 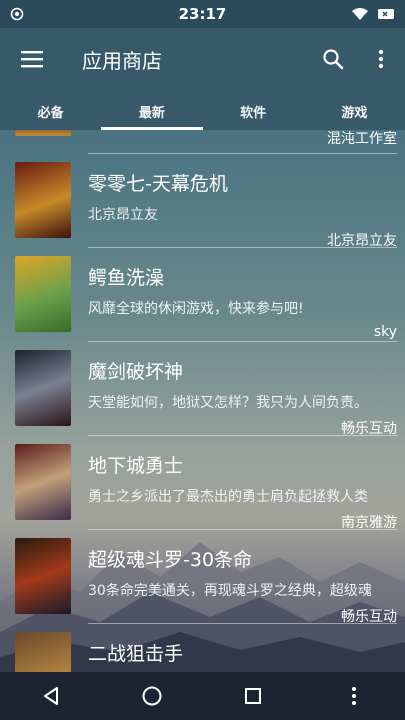 What do you see at coordinates (202, 483) in the screenshot?
I see `list-item: 地下城勇士 勇士之乡派出了最杰出的勇士肩负起拯救人类 南京雅游` at bounding box center [202, 483].